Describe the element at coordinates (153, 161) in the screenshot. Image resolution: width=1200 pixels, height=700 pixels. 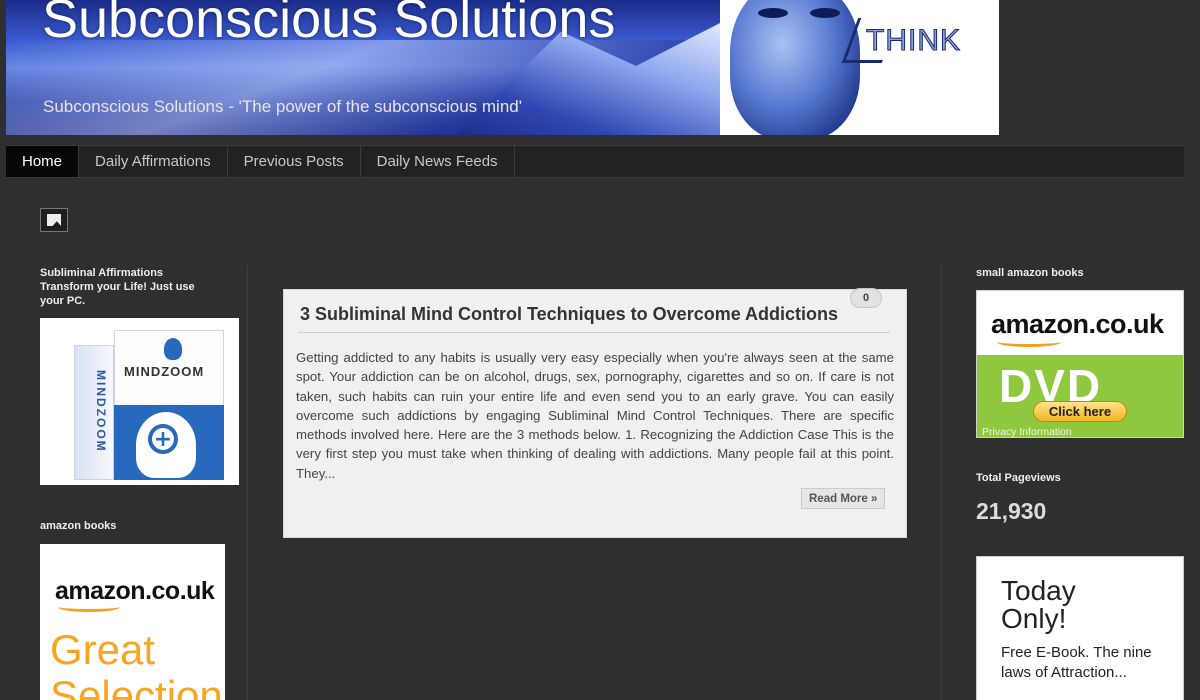
I see `nav-daily-affirmations: Daily Affirmations` at that location.